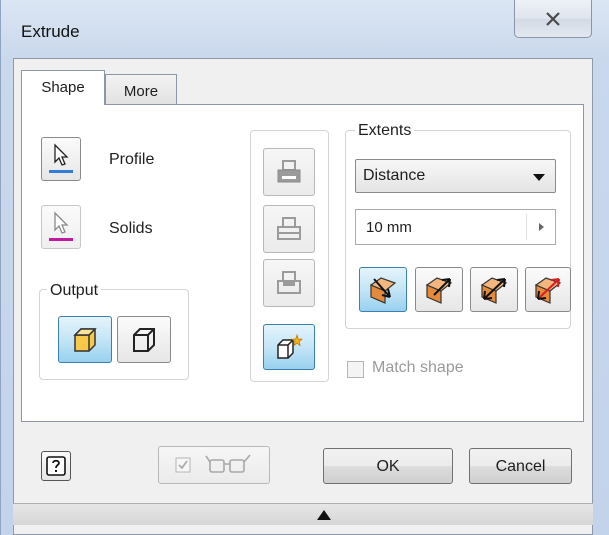 This screenshot has height=535, width=609. I want to click on tab-shape-label: Shape, so click(63, 87).